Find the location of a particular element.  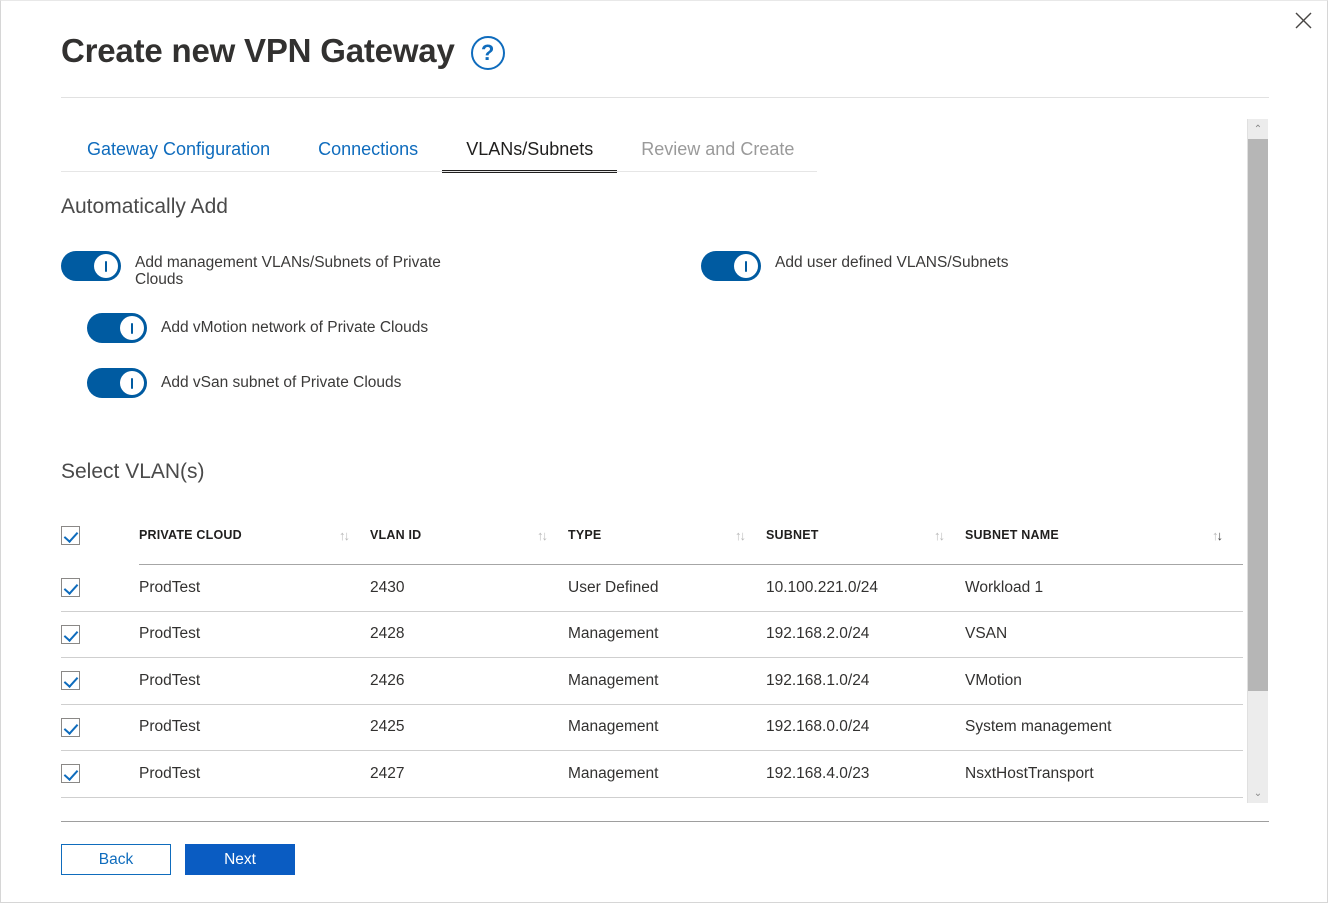

cell-type: User Defined is located at coordinates (667, 588).